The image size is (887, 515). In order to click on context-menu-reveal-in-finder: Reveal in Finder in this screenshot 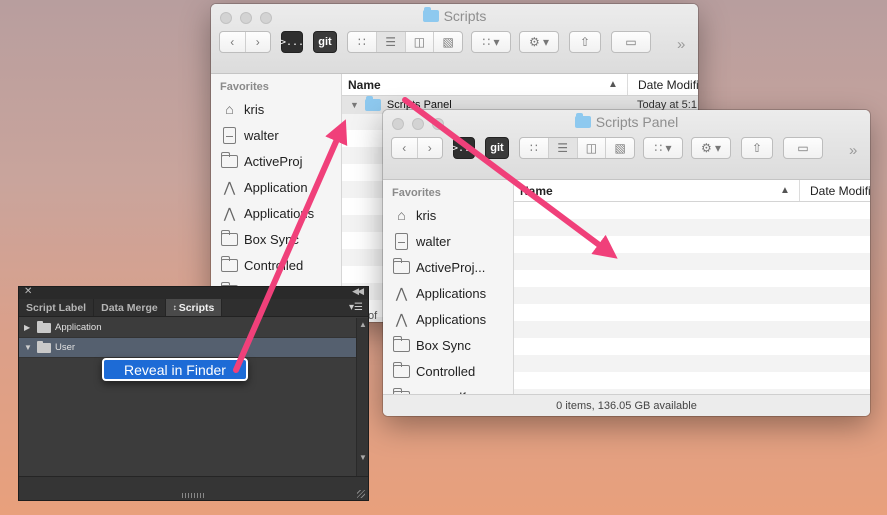, I will do `click(175, 369)`.